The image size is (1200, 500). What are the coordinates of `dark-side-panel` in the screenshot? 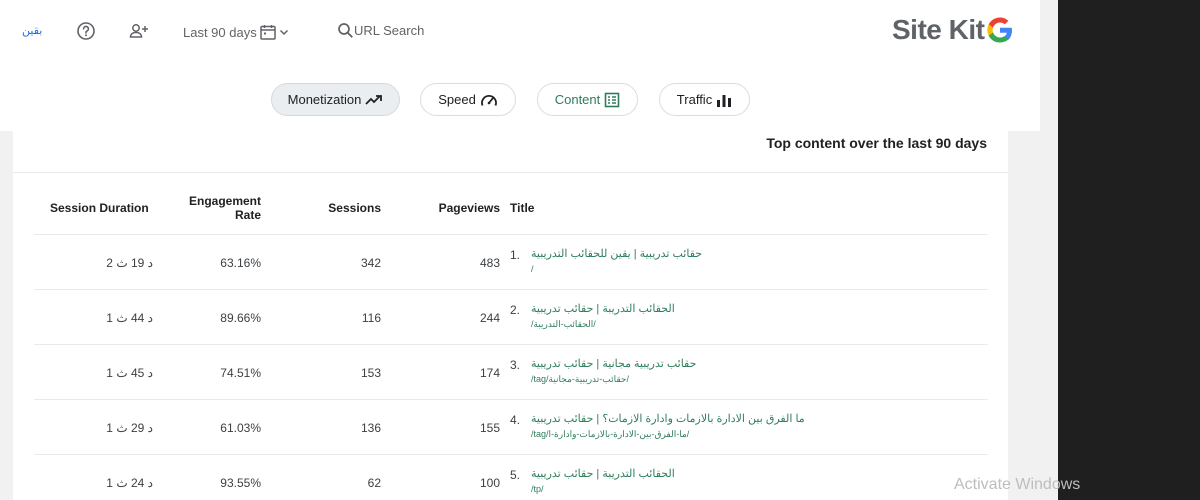 It's located at (1129, 250).